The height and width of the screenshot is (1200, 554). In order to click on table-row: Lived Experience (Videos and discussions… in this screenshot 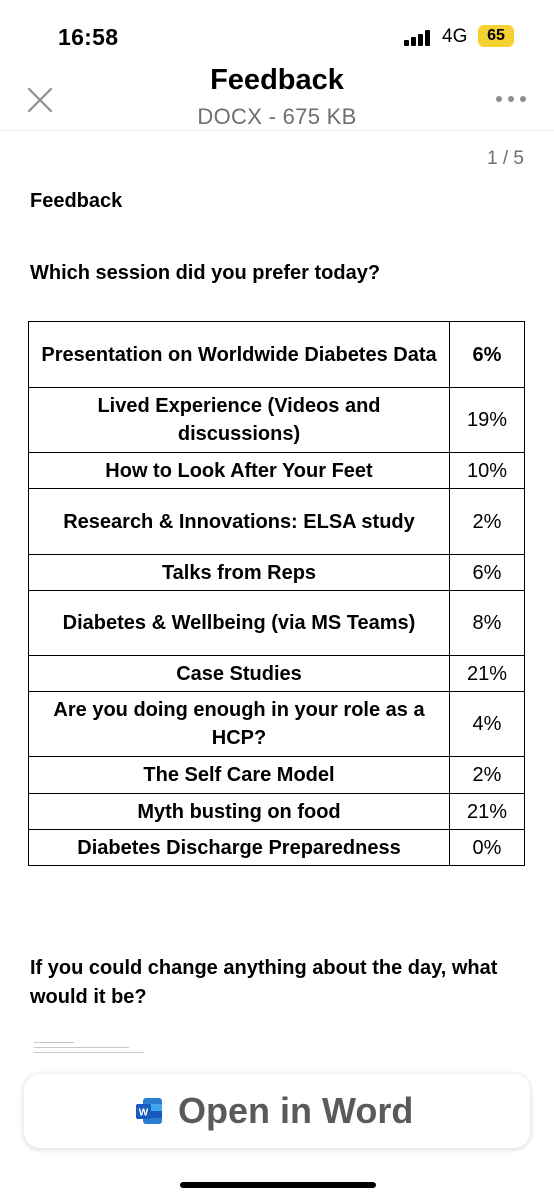, I will do `click(276, 420)`.